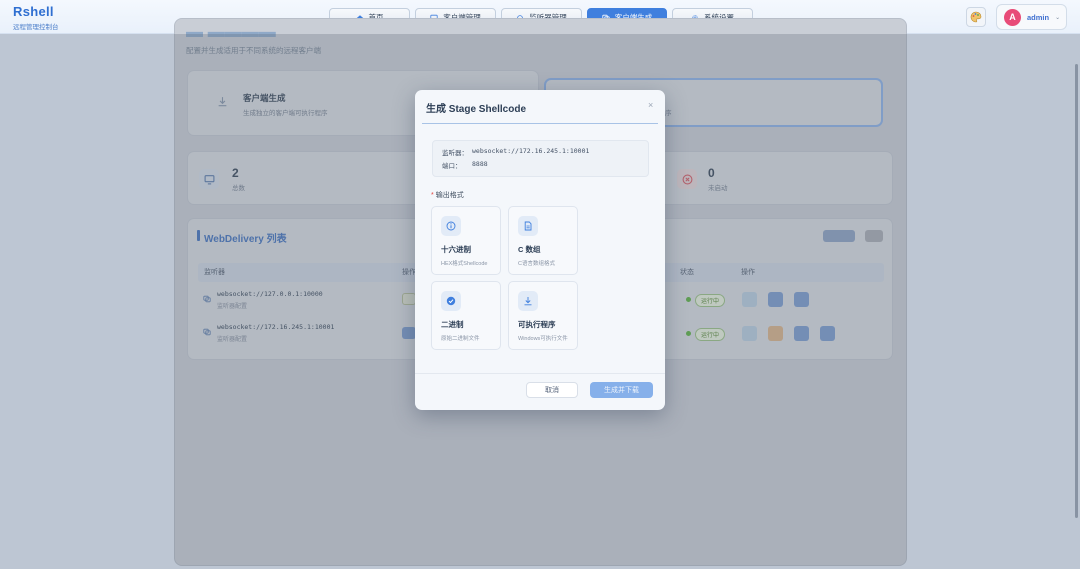  Describe the element at coordinates (543, 315) in the screenshot. I see `format-option-executable: 可执行程序 Windows可执行文件` at that location.